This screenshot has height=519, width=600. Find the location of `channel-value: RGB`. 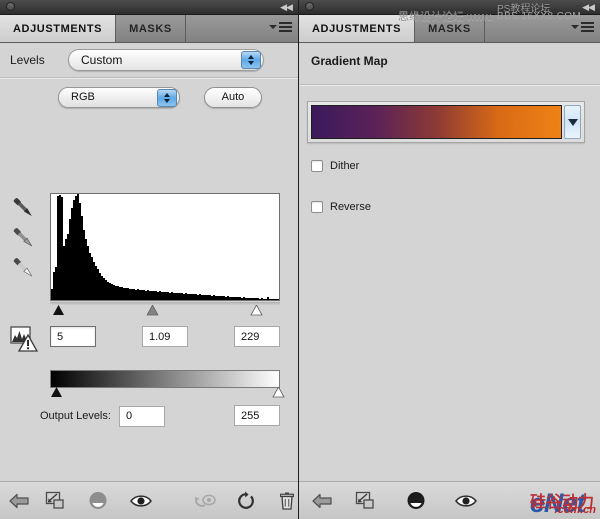

channel-value: RGB is located at coordinates (83, 97).